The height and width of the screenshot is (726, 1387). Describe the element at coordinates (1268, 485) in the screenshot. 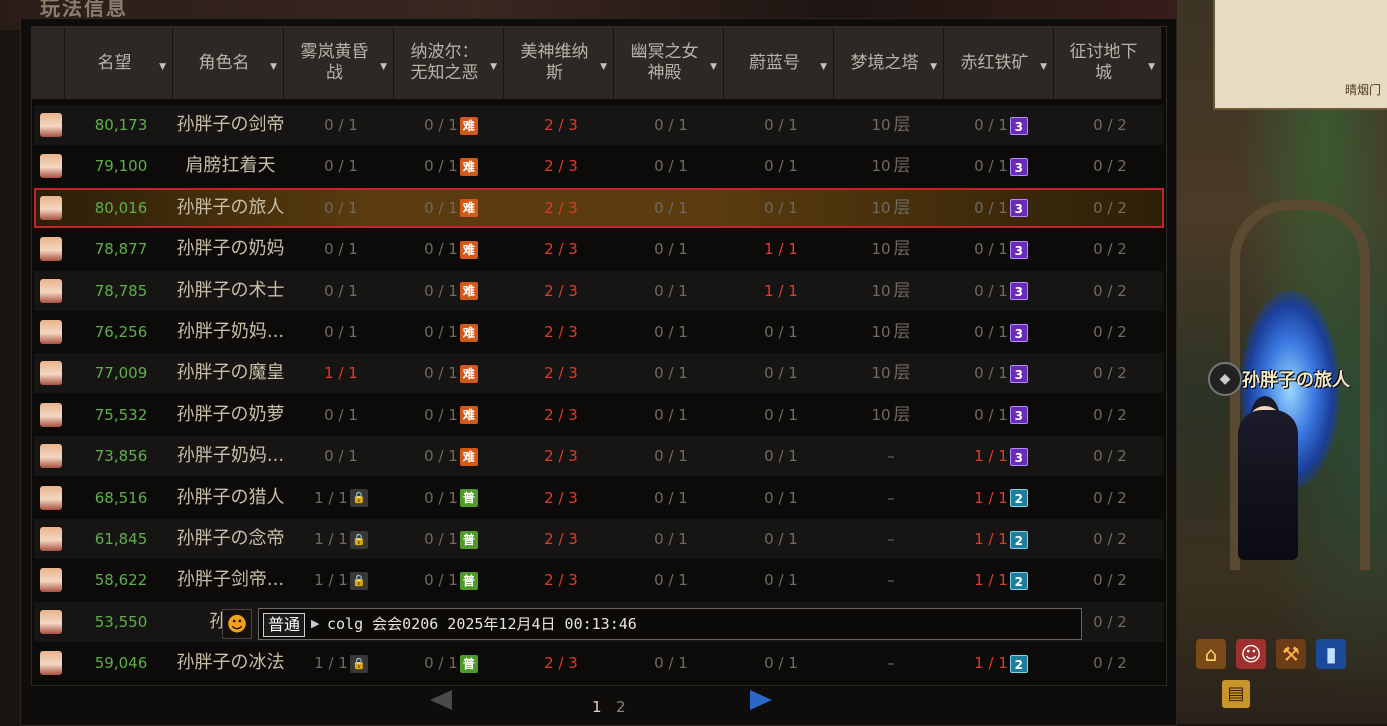

I see `character-sprite` at that location.